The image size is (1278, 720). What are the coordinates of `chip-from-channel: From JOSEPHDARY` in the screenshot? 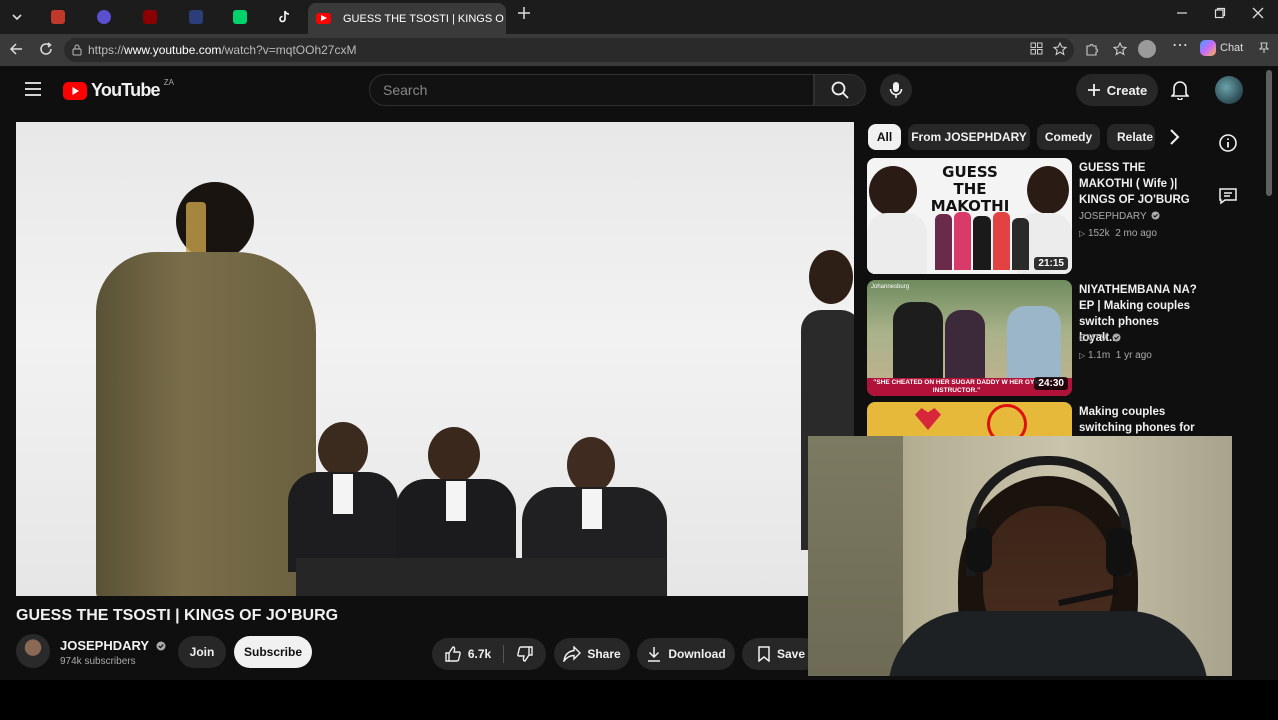 It's located at (969, 137).